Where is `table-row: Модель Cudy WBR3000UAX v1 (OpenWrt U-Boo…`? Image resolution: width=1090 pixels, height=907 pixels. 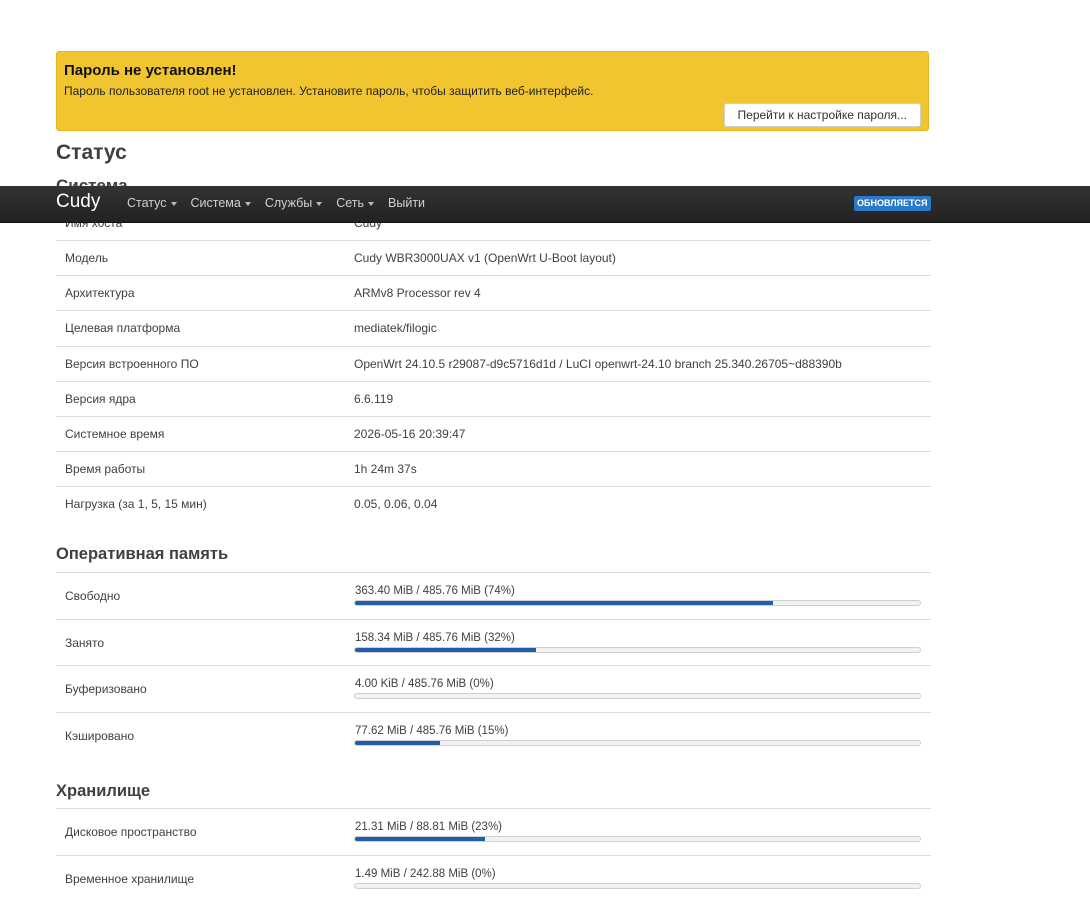
table-row: Модель Cudy WBR3000UAX v1 (OpenWrt U-Boo… is located at coordinates (493, 257).